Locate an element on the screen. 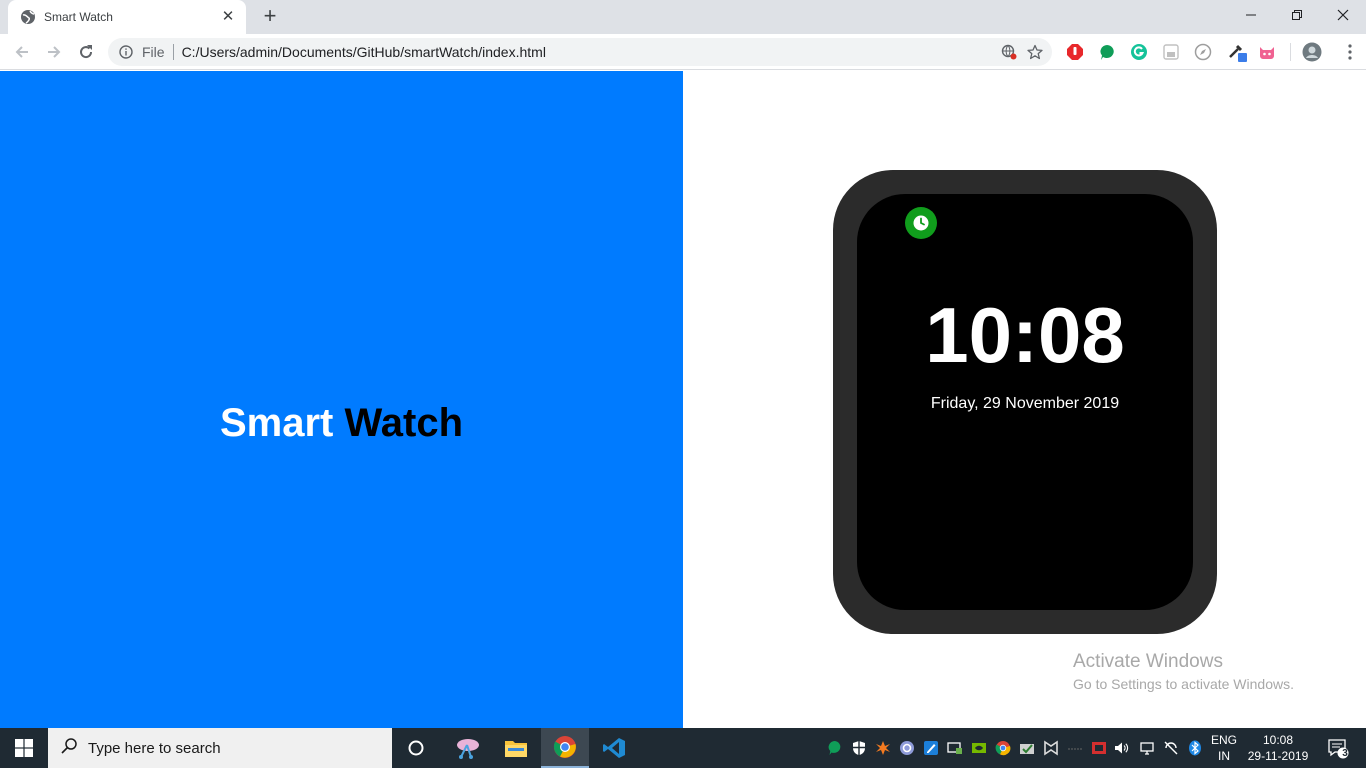 The image size is (1366, 768). tray-display-icon is located at coordinates (955, 748).